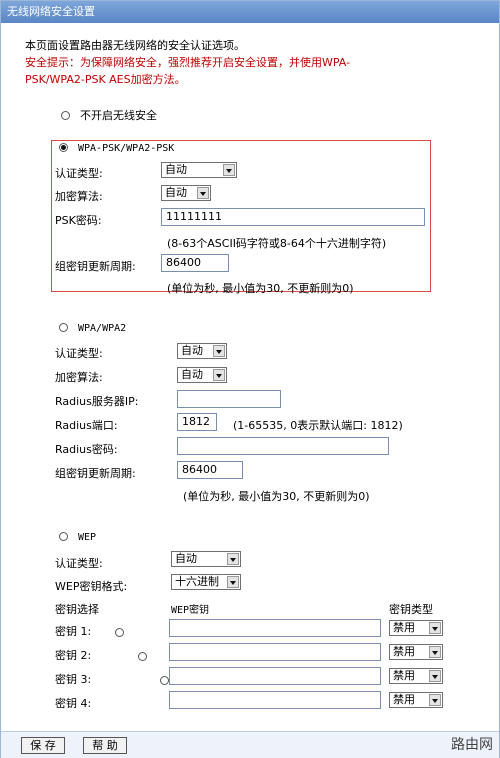  Describe the element at coordinates (206, 559) in the screenshot. I see `wep-auth-select: 自动` at that location.